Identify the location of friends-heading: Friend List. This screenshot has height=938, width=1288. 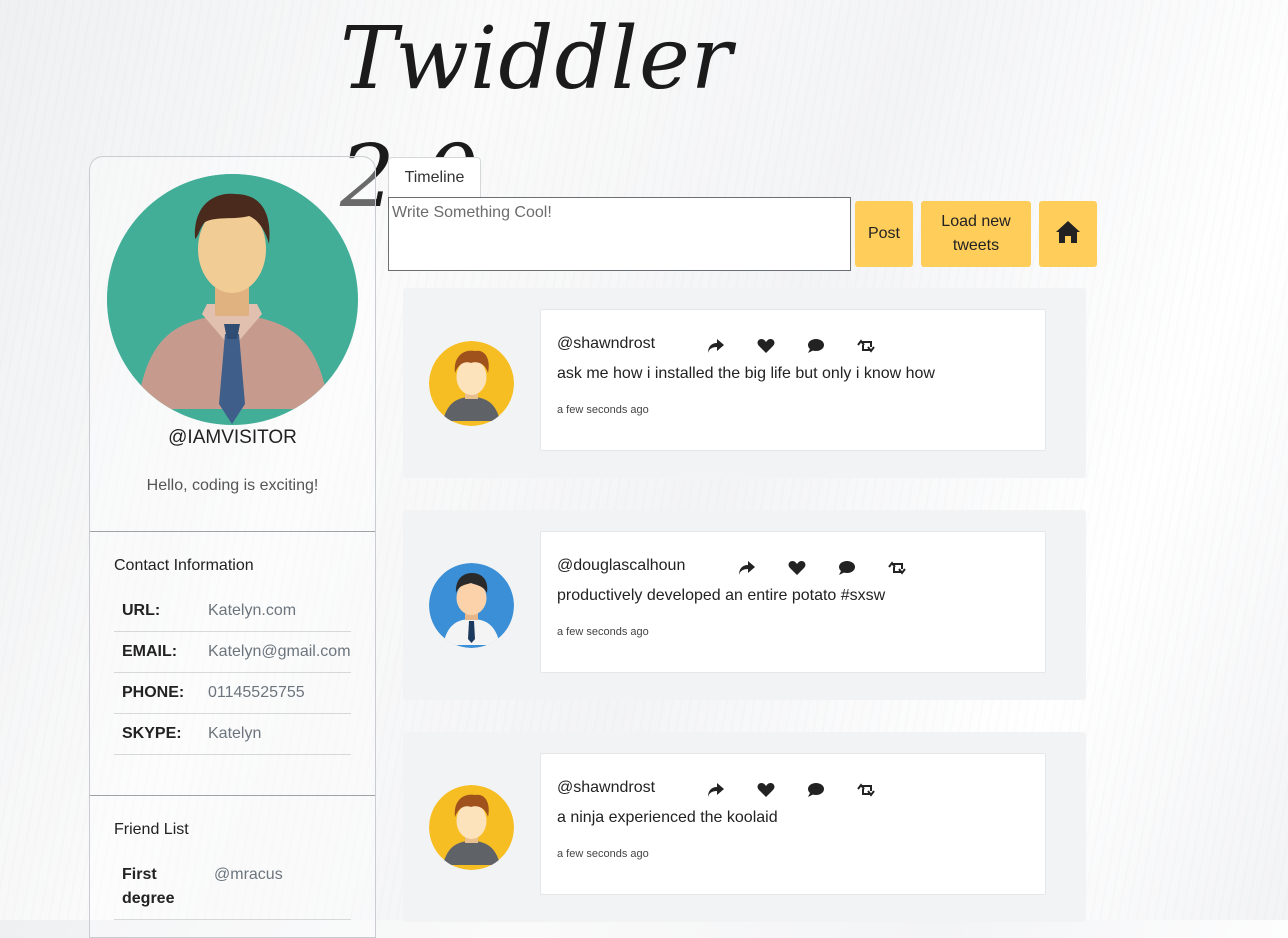
(151, 829).